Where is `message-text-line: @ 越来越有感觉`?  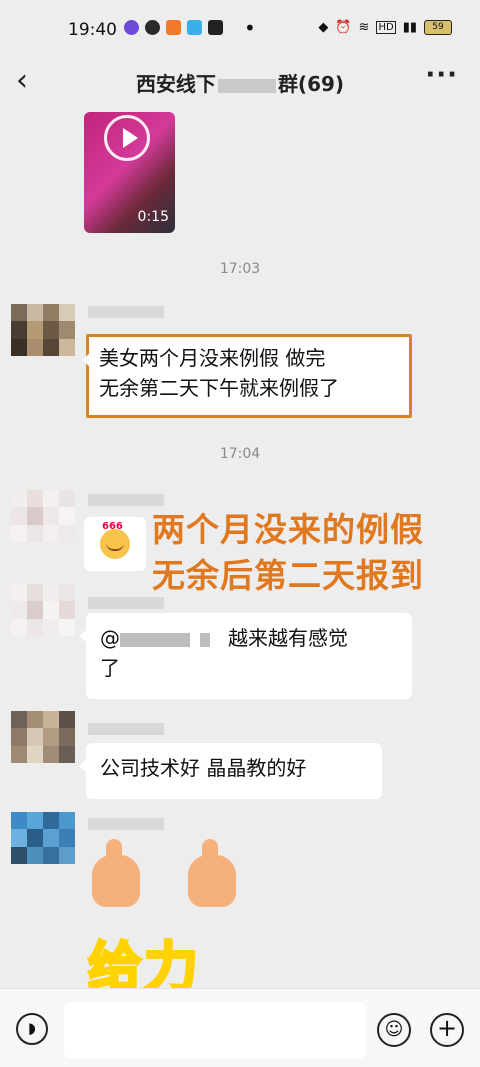
message-text-line: @ 越来越有感觉 is located at coordinates (249, 638).